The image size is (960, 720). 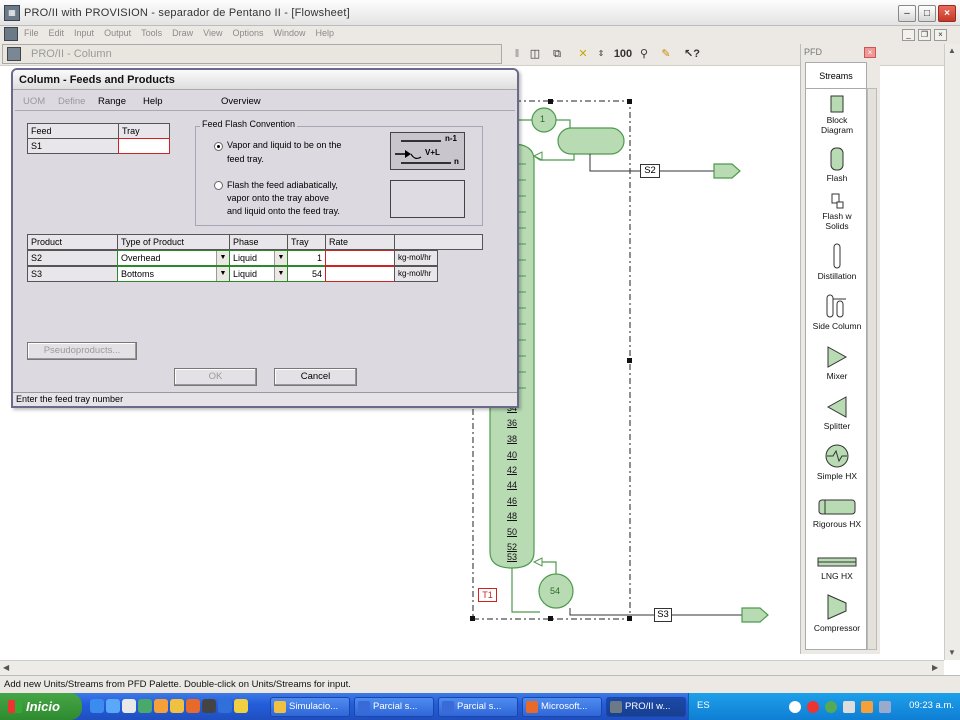 I want to click on menu-overview: Overview, so click(x=241, y=101).